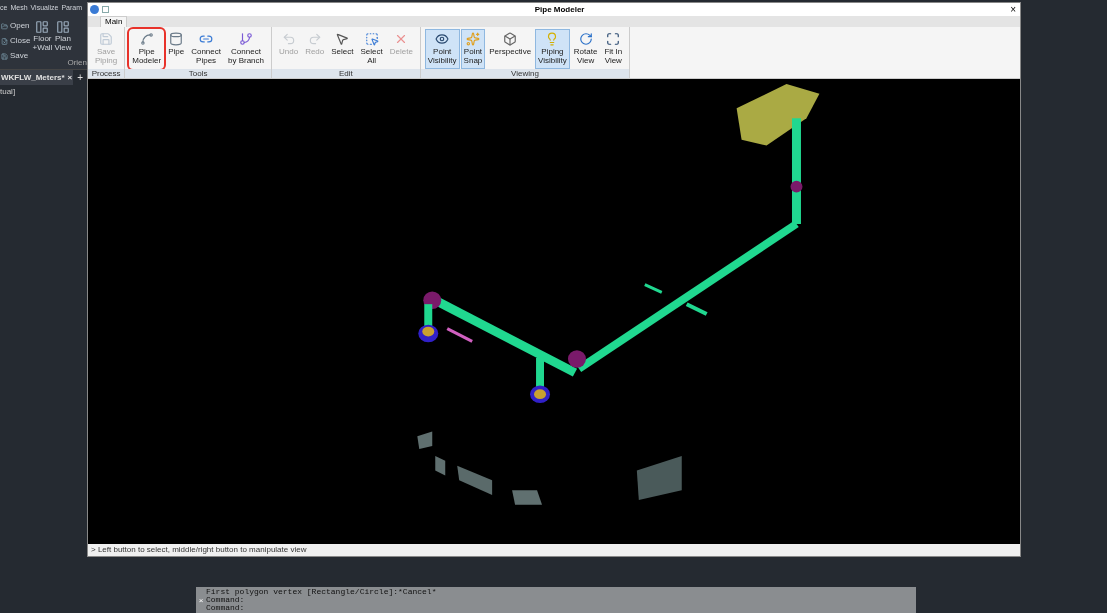 The height and width of the screenshot is (613, 1107). What do you see at coordinates (510, 49) in the screenshot?
I see `ribbon-button: Perspective` at bounding box center [510, 49].